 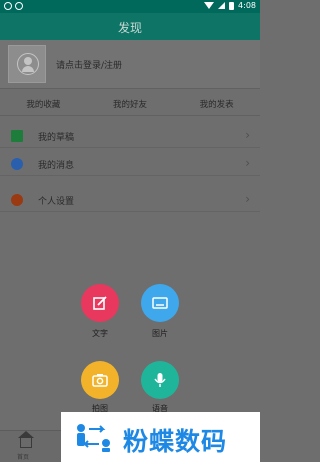 I want to click on watermark-logo-icon, so click(x=93, y=438).